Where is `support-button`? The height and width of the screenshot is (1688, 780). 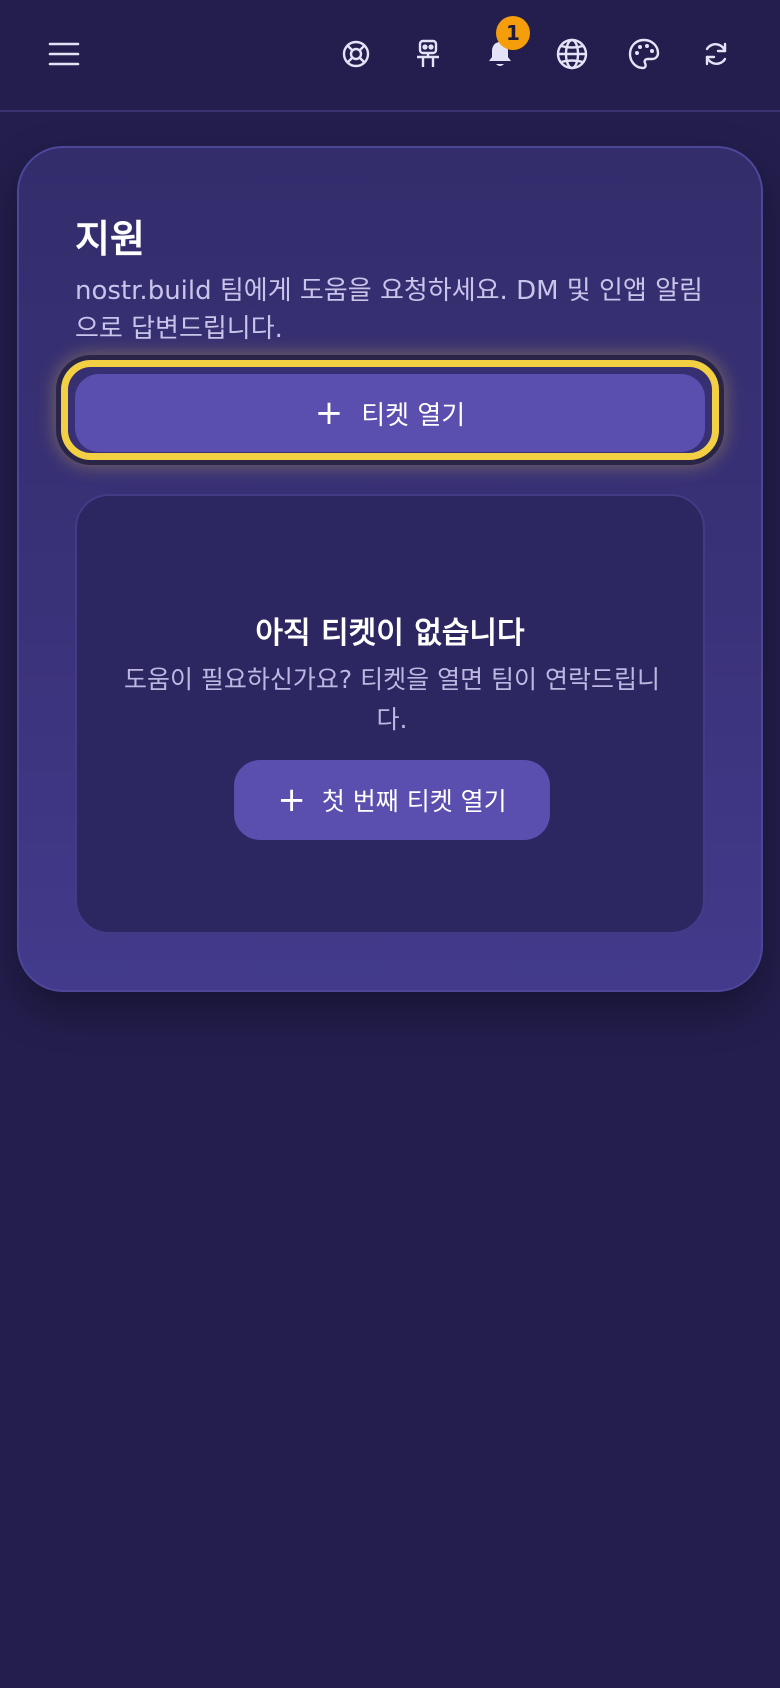
support-button is located at coordinates (356, 54).